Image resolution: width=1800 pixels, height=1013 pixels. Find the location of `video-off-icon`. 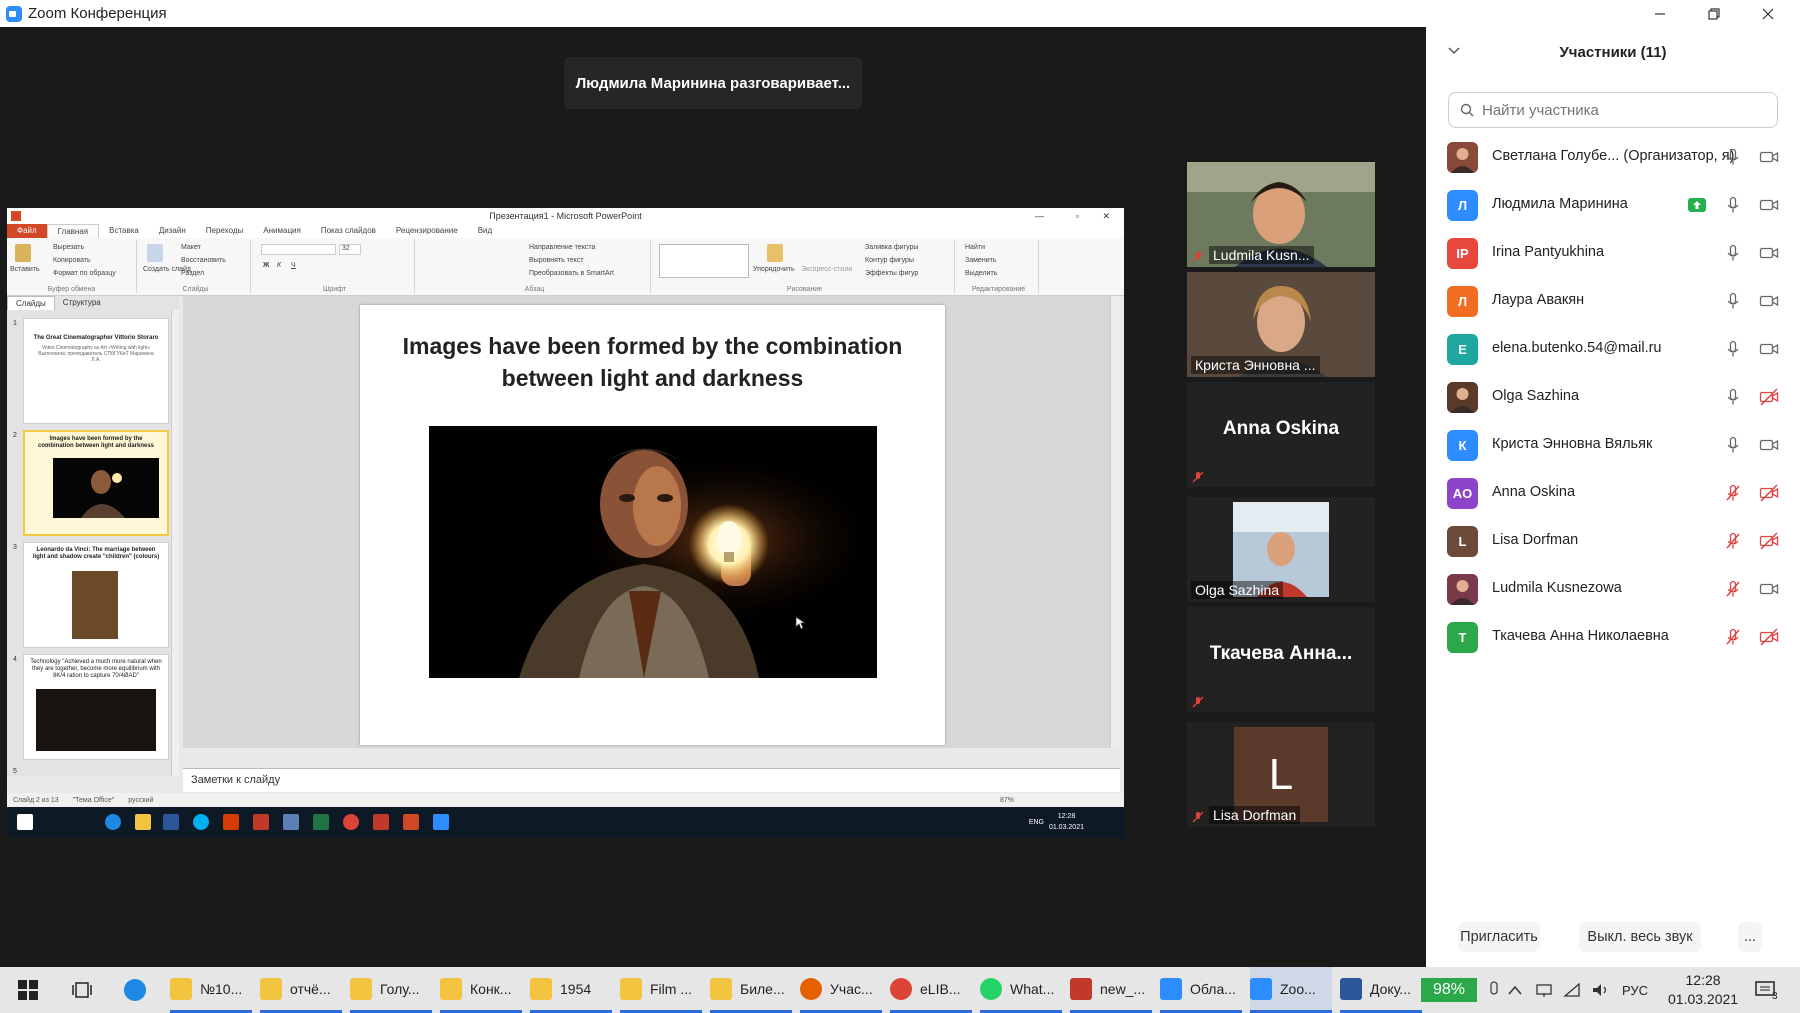

video-off-icon is located at coordinates (1769, 541).